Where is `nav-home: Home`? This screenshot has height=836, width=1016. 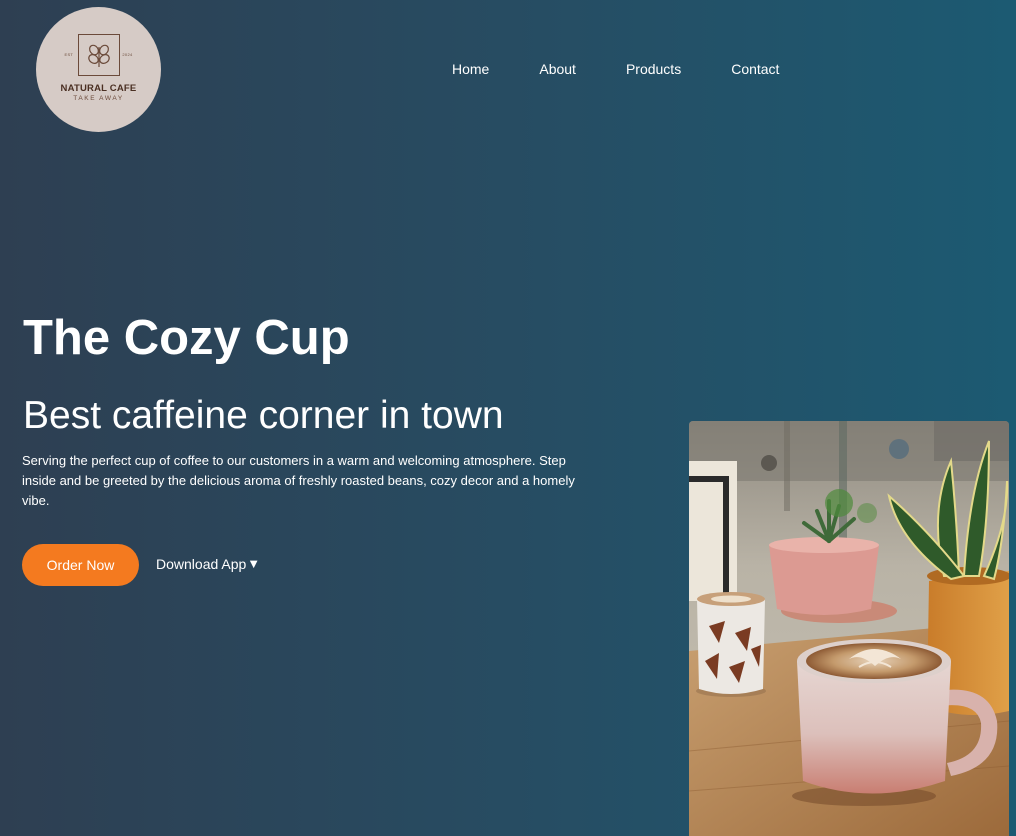
nav-home: Home is located at coordinates (470, 69).